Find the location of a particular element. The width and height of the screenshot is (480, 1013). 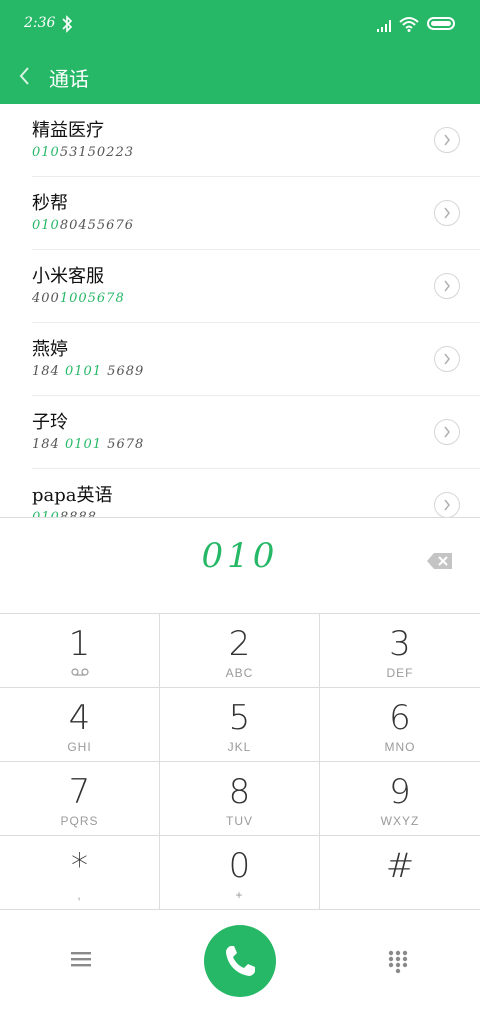

contact-name: 小米客服 is located at coordinates (68, 276).